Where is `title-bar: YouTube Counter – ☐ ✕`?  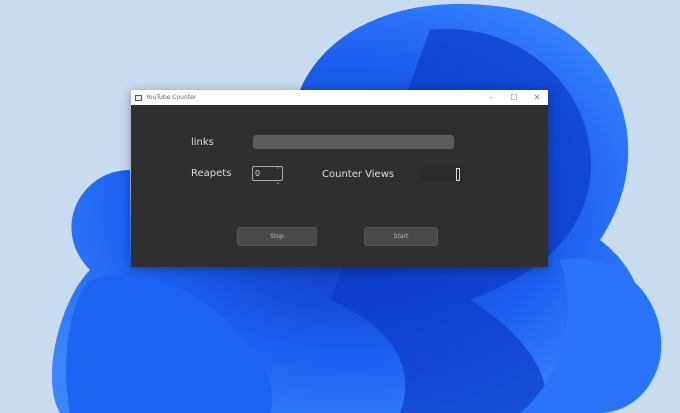
title-bar: YouTube Counter – ☐ ✕ is located at coordinates (339, 97).